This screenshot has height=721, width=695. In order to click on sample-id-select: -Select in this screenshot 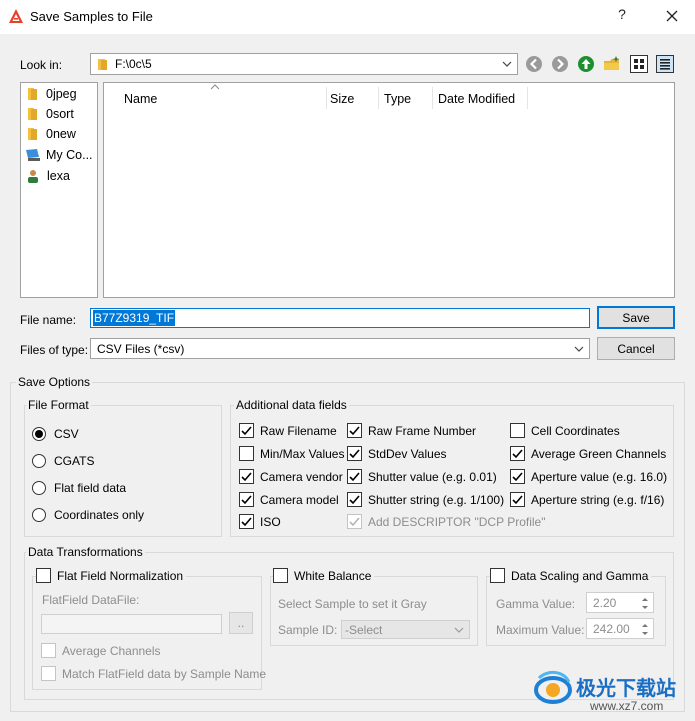, I will do `click(405, 629)`.